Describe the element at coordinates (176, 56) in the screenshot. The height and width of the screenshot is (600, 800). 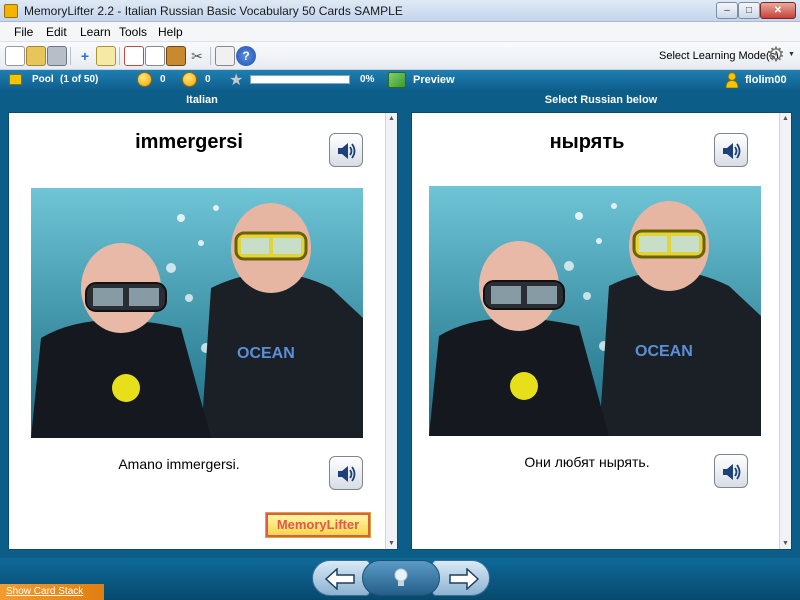
I see `statistics-icon` at that location.